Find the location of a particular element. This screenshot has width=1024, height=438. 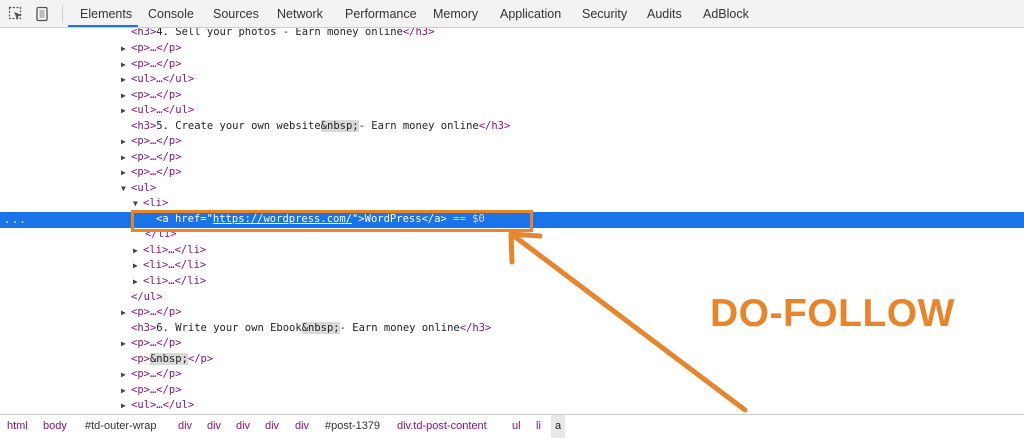

annotation-label: DO-FOLLOW is located at coordinates (832, 313).